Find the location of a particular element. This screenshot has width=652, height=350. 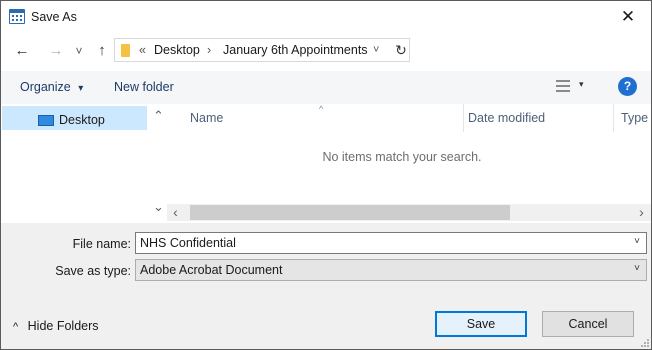

breadcrumb-desktop: Desktop is located at coordinates (177, 50).